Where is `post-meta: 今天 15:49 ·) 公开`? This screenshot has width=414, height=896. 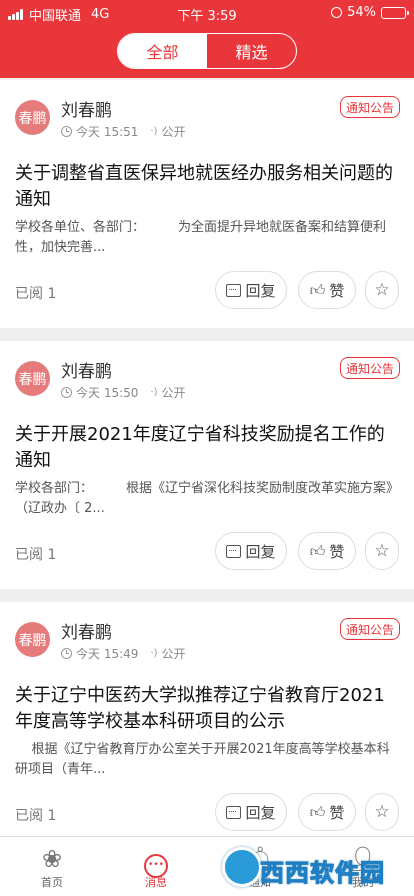 post-meta: 今天 15:49 ·) 公开 is located at coordinates (123, 653).